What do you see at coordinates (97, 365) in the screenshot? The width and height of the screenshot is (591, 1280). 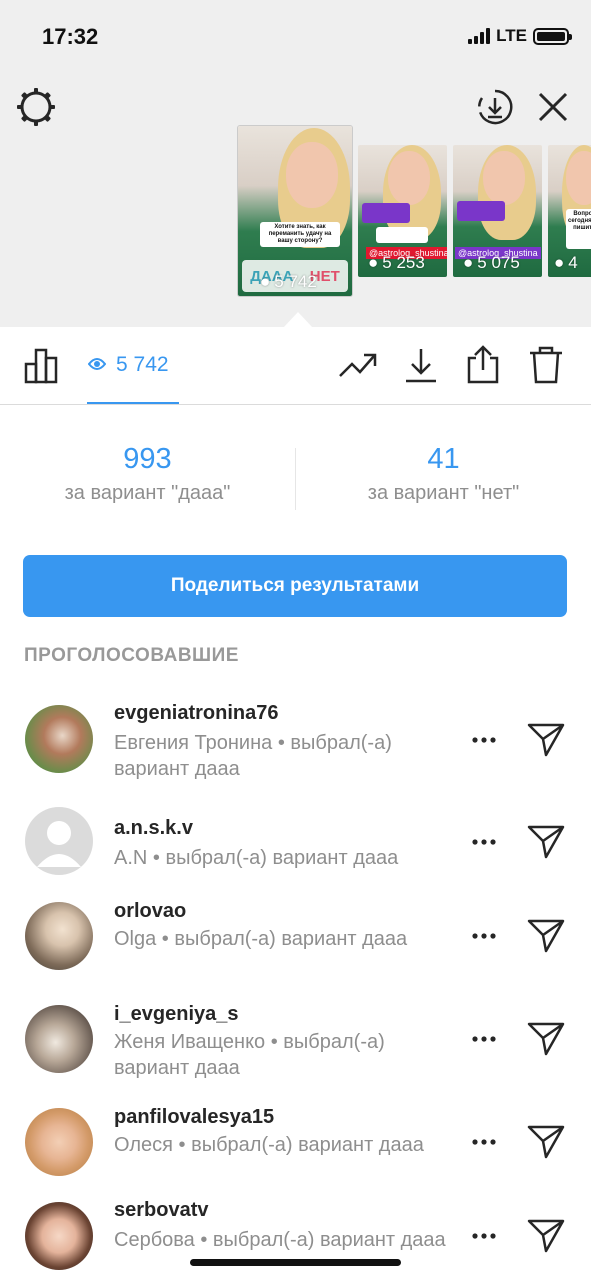 I see `eye-icon` at bounding box center [97, 365].